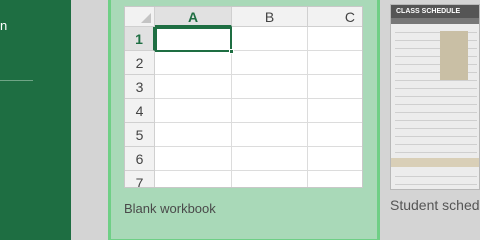  What do you see at coordinates (3, 25) in the screenshot?
I see `sidebar-item-label: n` at bounding box center [3, 25].